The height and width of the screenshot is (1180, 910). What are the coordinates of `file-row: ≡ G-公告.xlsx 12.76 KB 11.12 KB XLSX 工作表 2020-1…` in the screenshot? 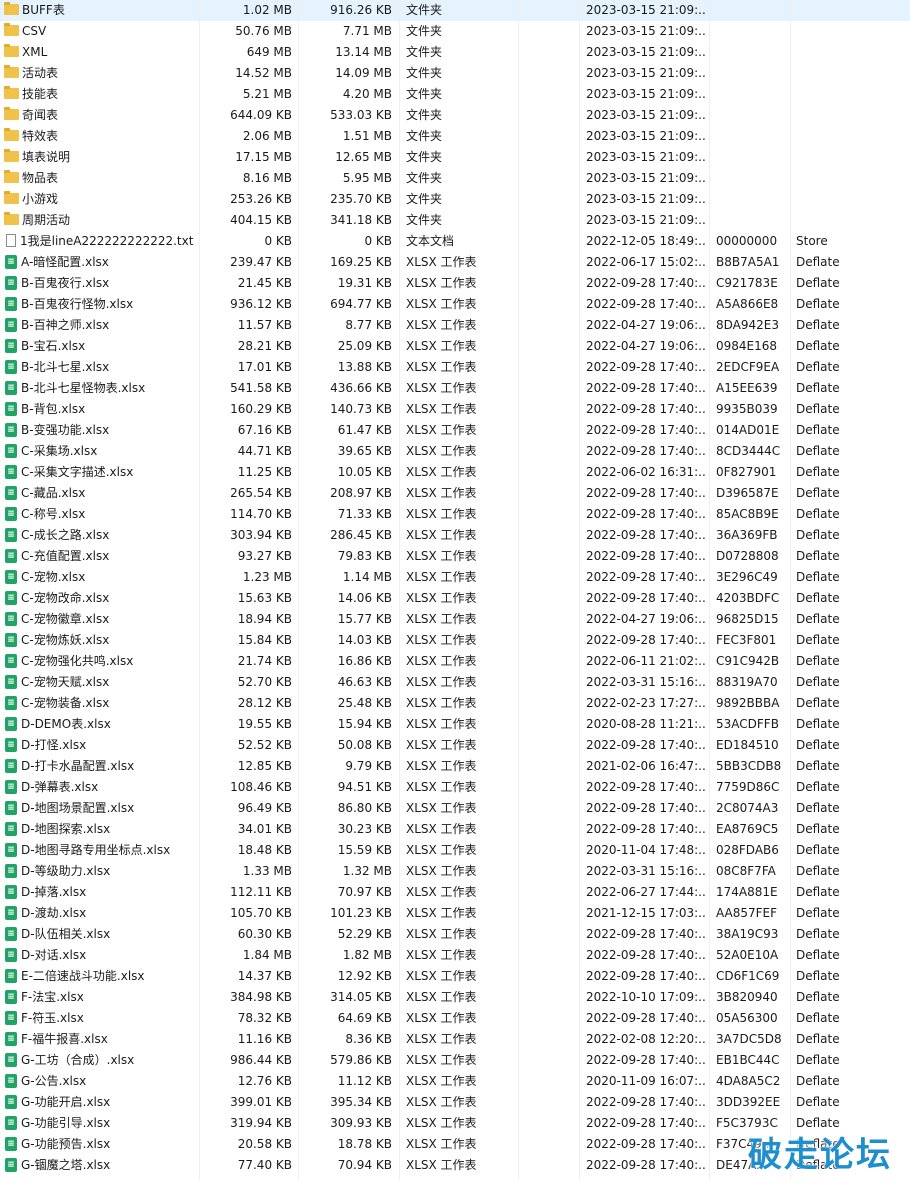 It's located at (455, 1081).